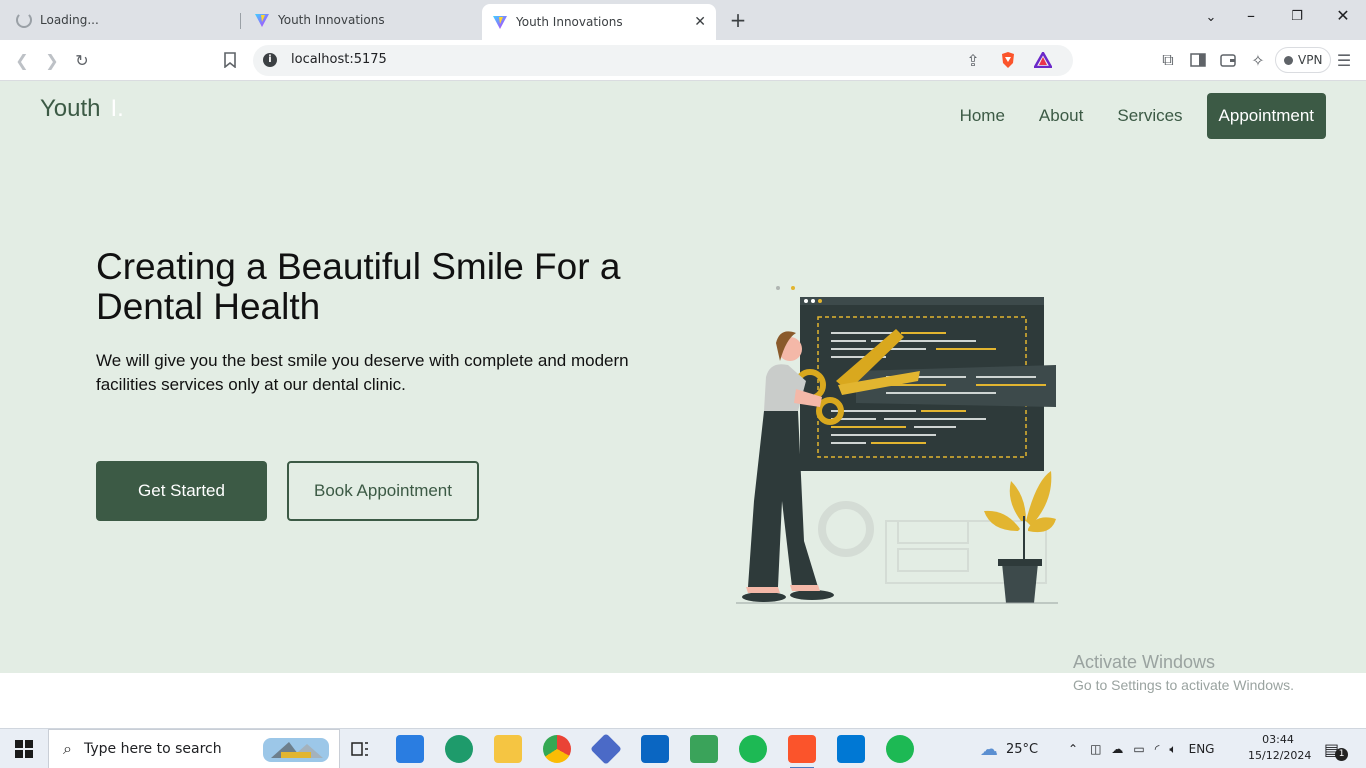 The image size is (1366, 768). What do you see at coordinates (557, 749) in the screenshot?
I see `chrome-icon` at bounding box center [557, 749].